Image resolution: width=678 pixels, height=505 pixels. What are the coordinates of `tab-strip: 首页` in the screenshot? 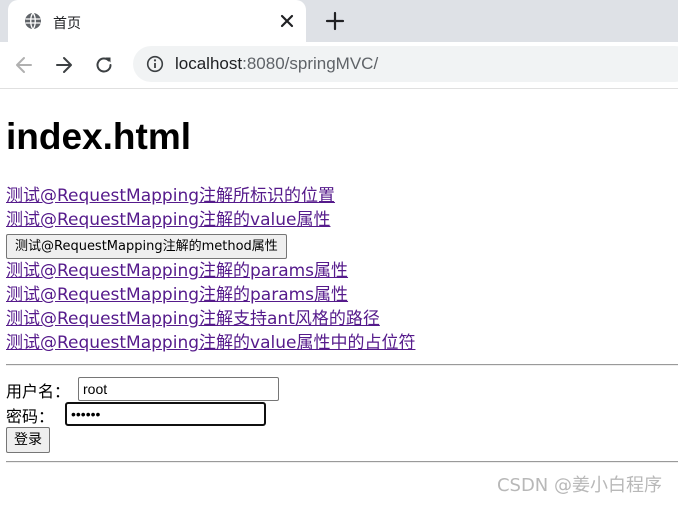 It's located at (339, 21).